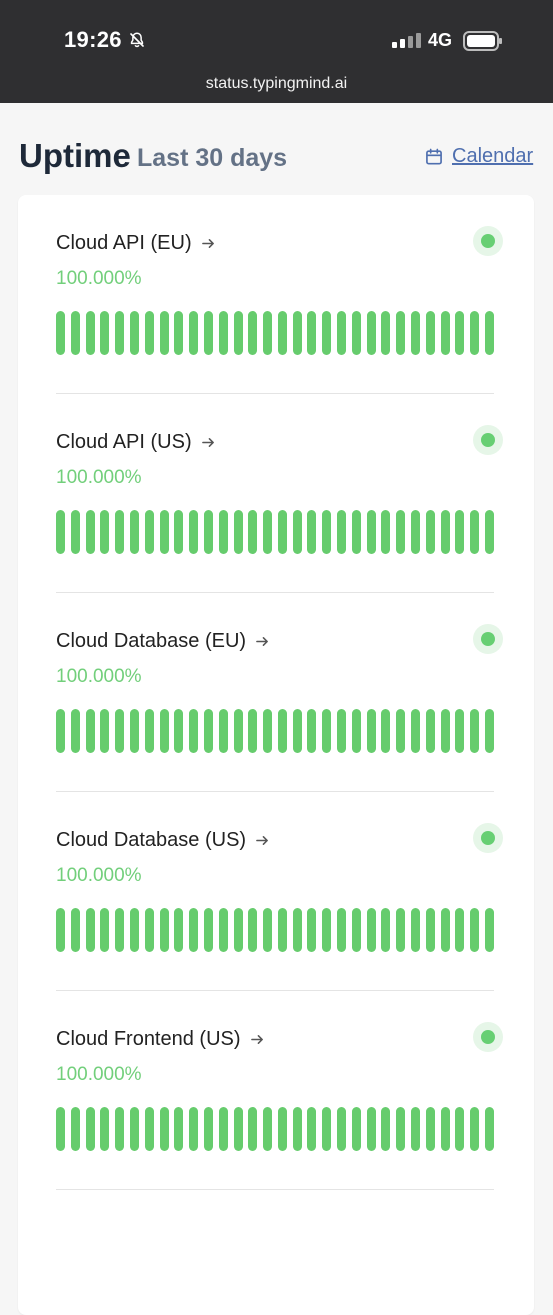 The image size is (553, 1315). What do you see at coordinates (151, 840) in the screenshot?
I see `service-name: Cloud Database (US)` at bounding box center [151, 840].